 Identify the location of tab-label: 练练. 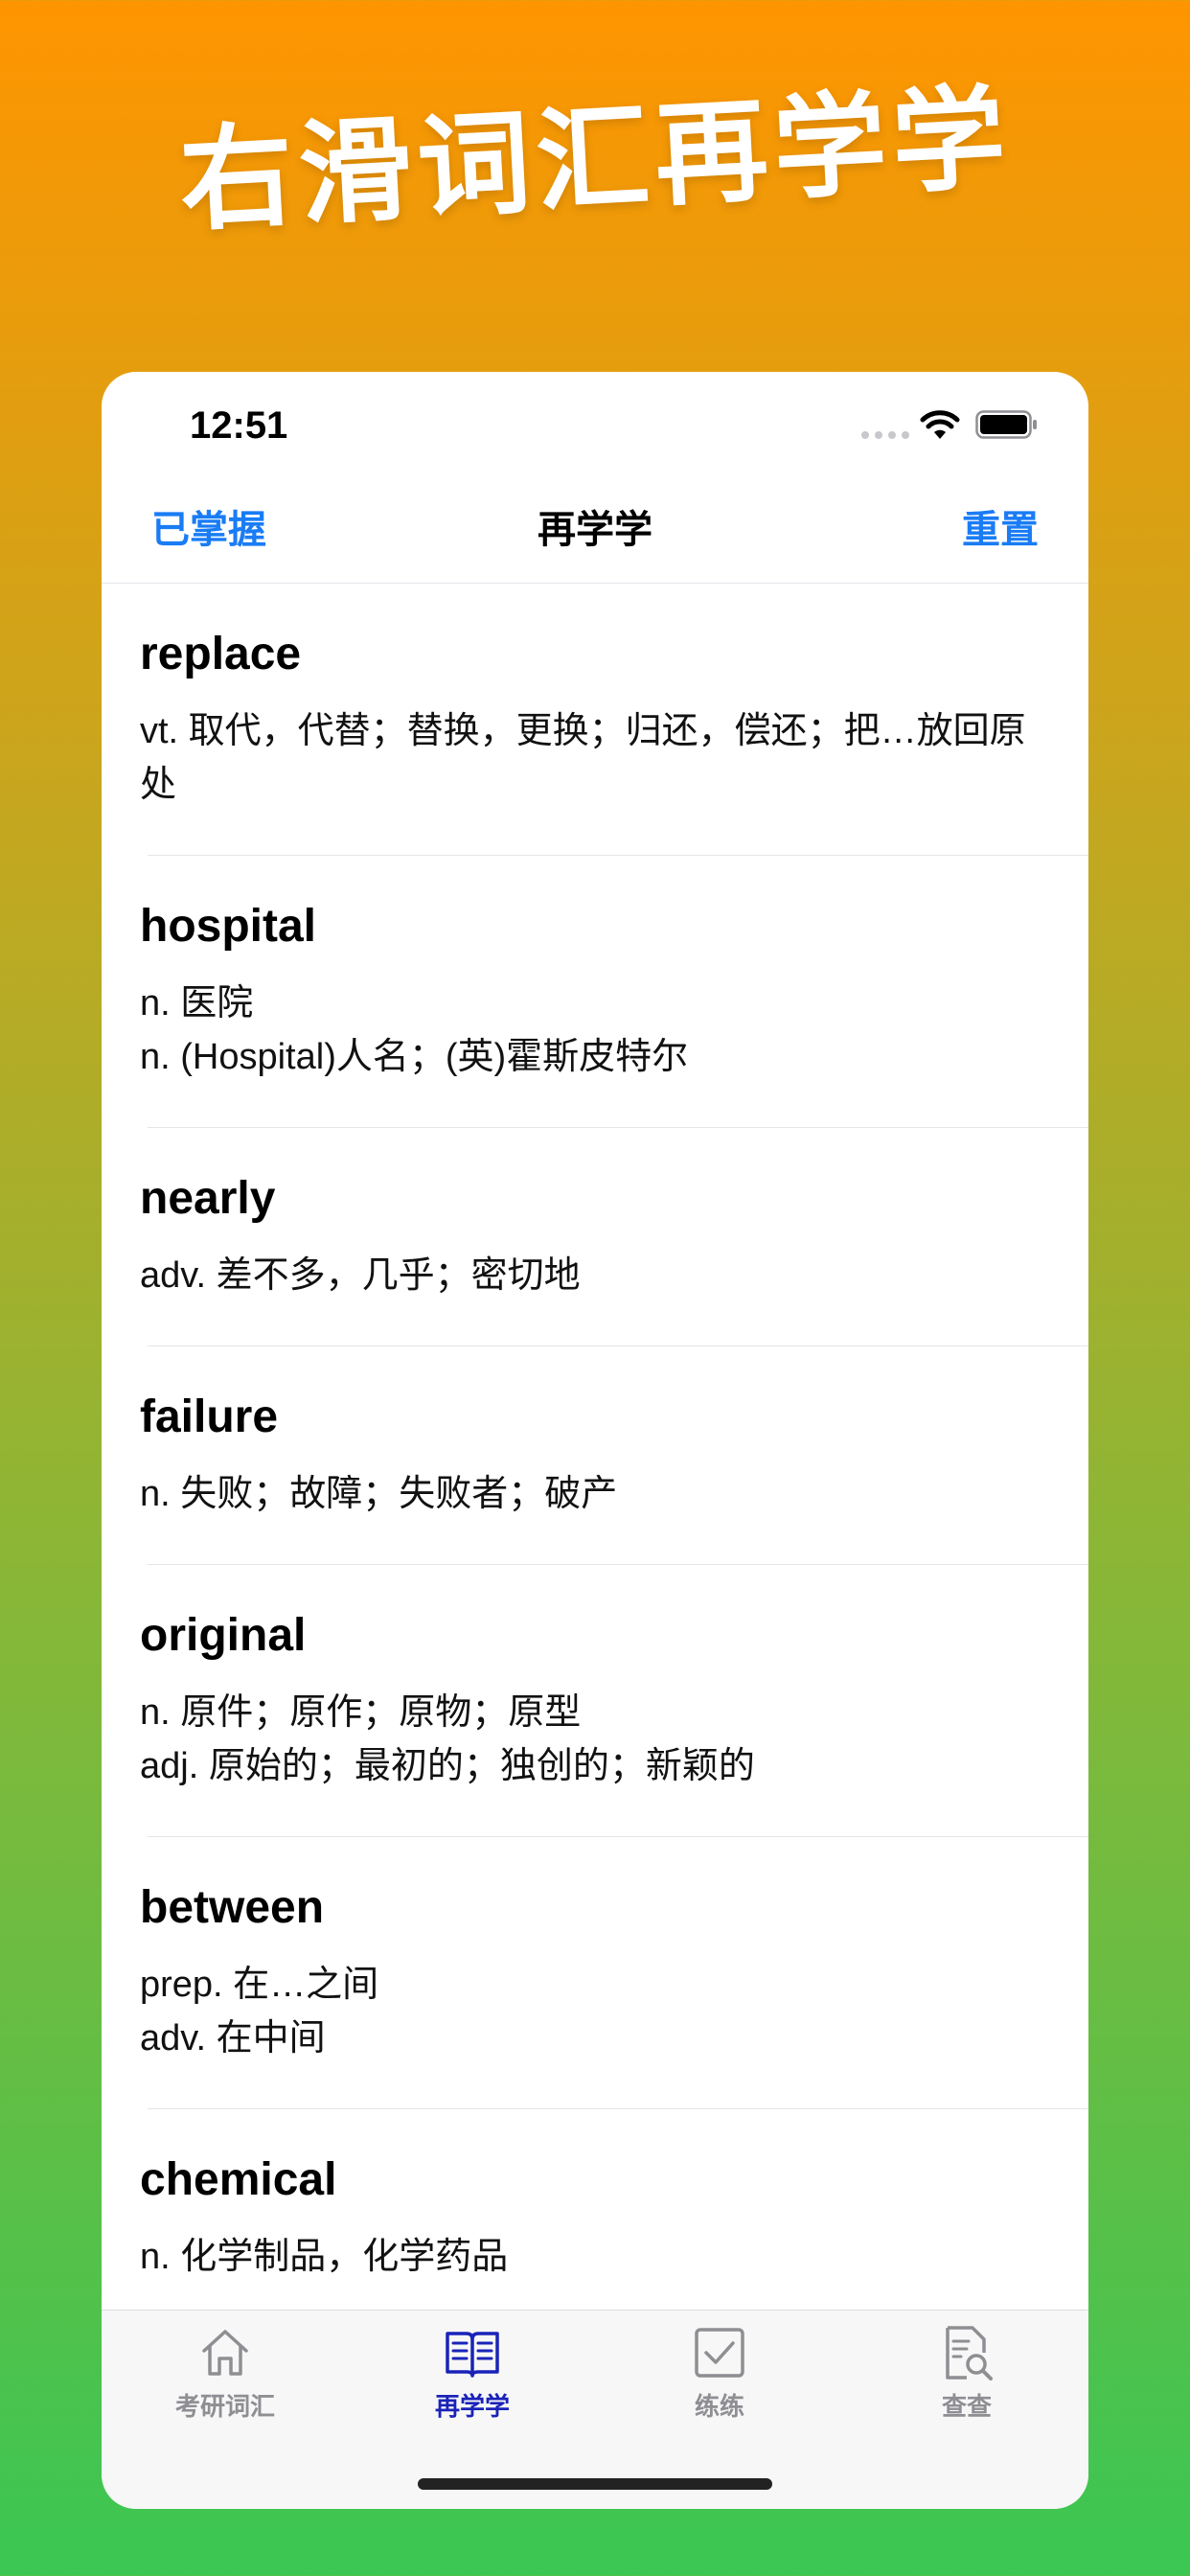
(719, 2406).